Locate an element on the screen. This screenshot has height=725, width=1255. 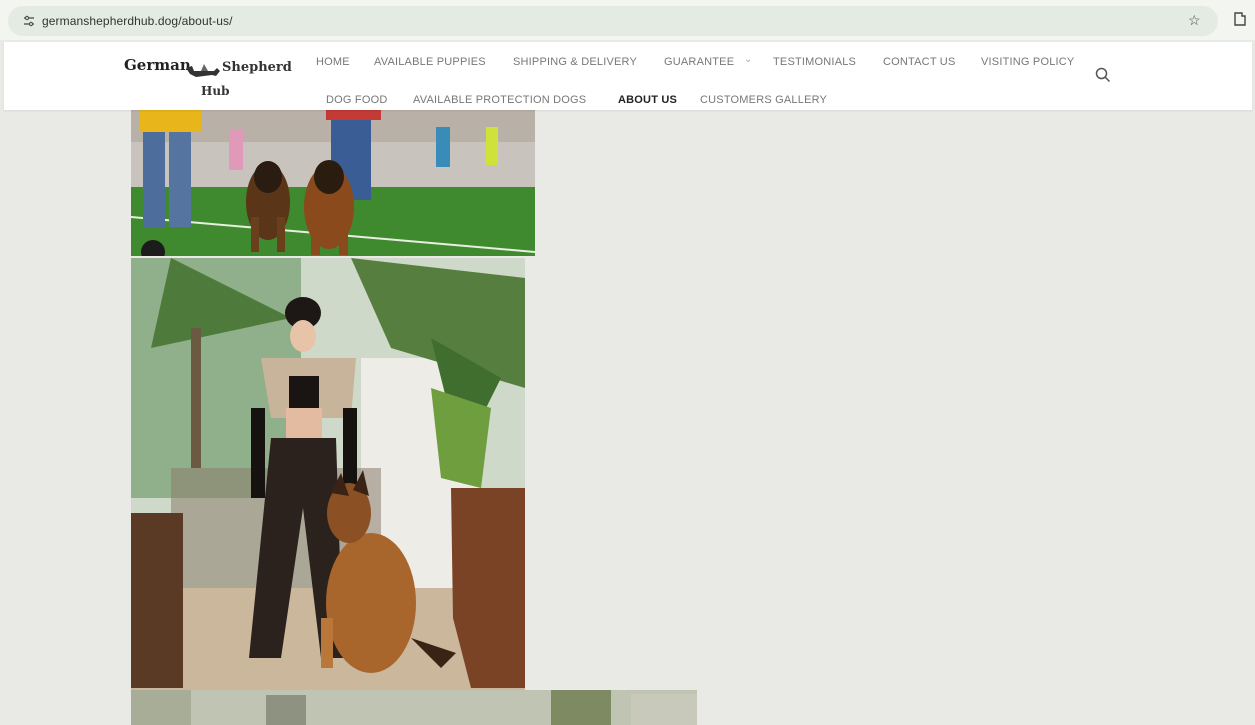
logo-word-hub: Hub is located at coordinates (215, 91).